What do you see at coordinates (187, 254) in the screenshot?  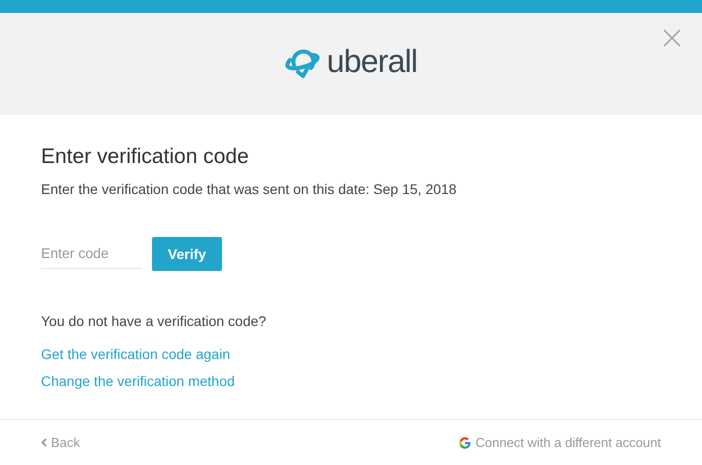 I see `verify-button: Verify` at bounding box center [187, 254].